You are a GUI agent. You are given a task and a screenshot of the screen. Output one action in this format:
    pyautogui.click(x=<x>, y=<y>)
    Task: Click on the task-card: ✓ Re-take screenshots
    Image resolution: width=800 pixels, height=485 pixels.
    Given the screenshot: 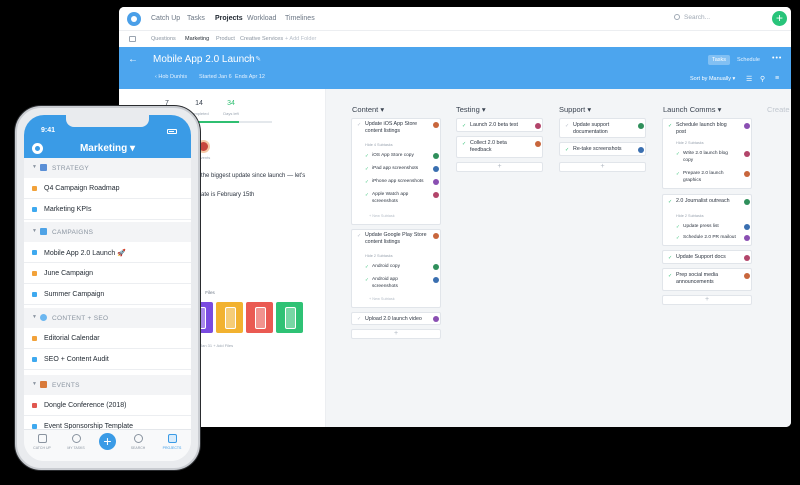 What is the action you would take?
    pyautogui.click(x=602, y=149)
    